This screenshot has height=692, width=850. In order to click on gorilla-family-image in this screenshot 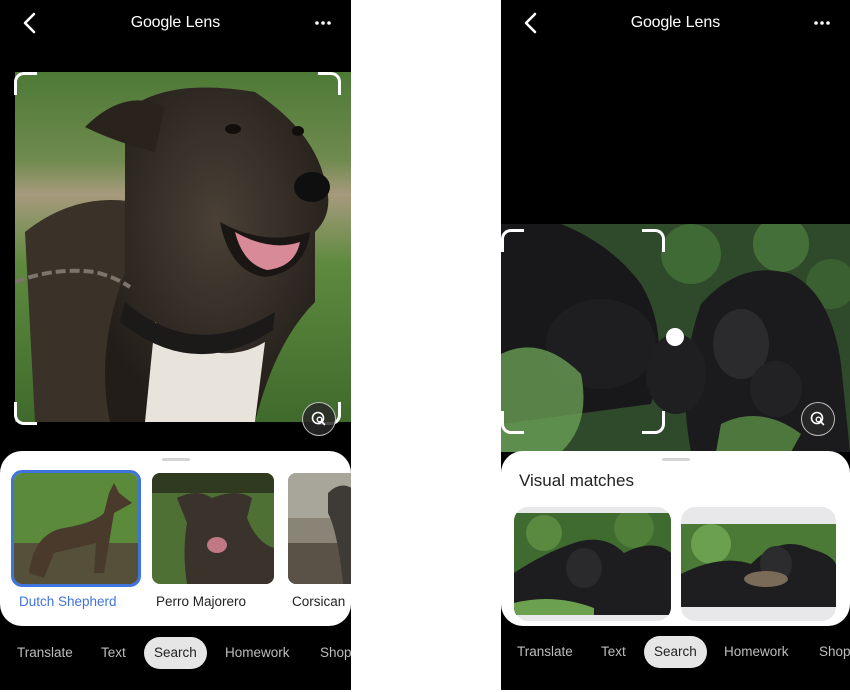, I will do `click(592, 564)`.